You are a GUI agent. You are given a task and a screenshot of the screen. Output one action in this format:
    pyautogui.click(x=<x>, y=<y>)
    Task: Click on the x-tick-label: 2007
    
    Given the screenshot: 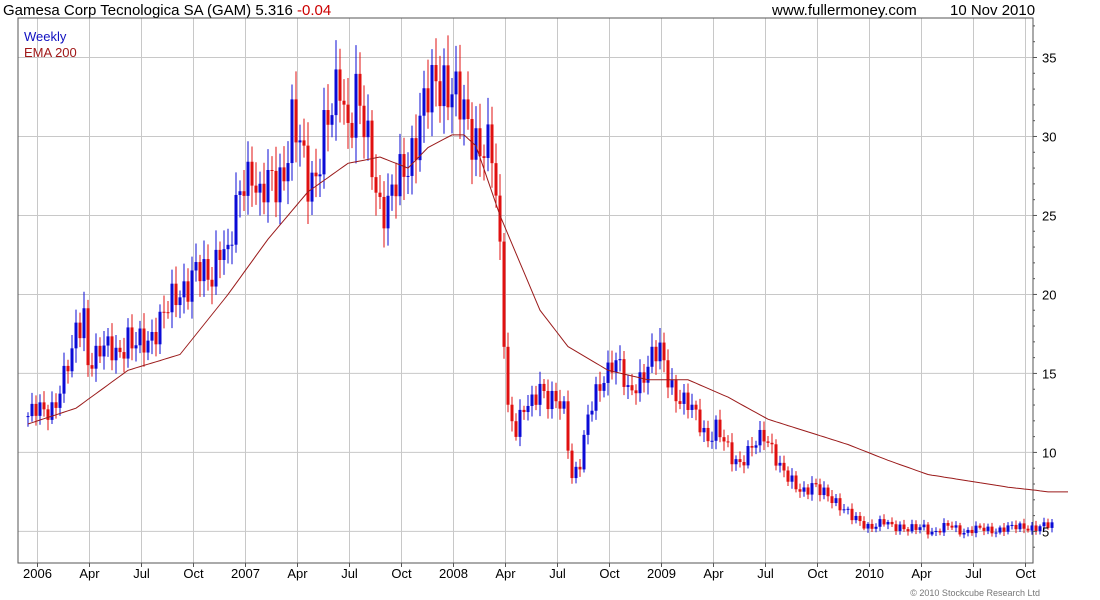 What is the action you would take?
    pyautogui.click(x=245, y=573)
    